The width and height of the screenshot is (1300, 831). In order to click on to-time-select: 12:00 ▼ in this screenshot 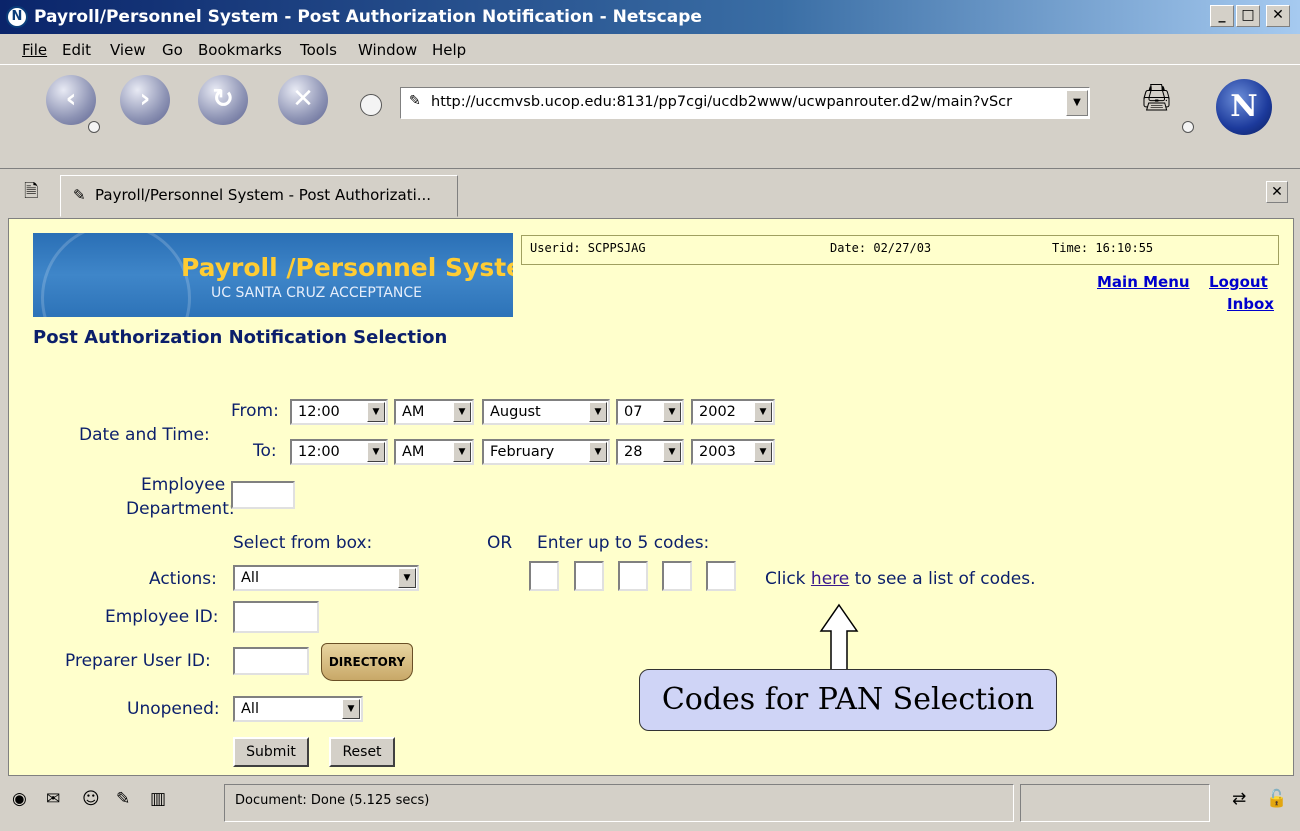, I will do `click(339, 452)`.